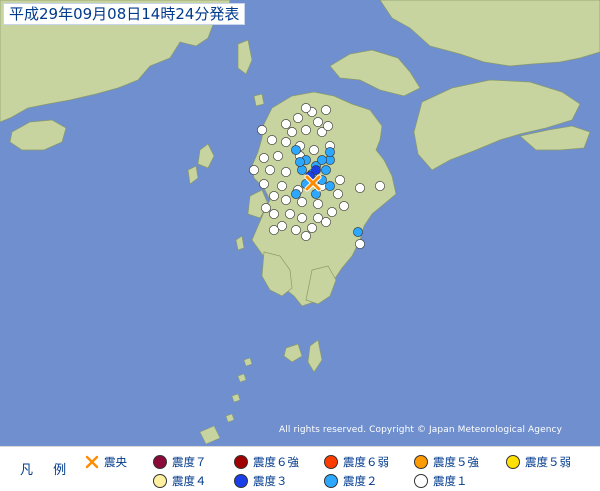 Image resolution: width=600 pixels, height=491 pixels. I want to click on intensity-6minus-dot, so click(331, 462).